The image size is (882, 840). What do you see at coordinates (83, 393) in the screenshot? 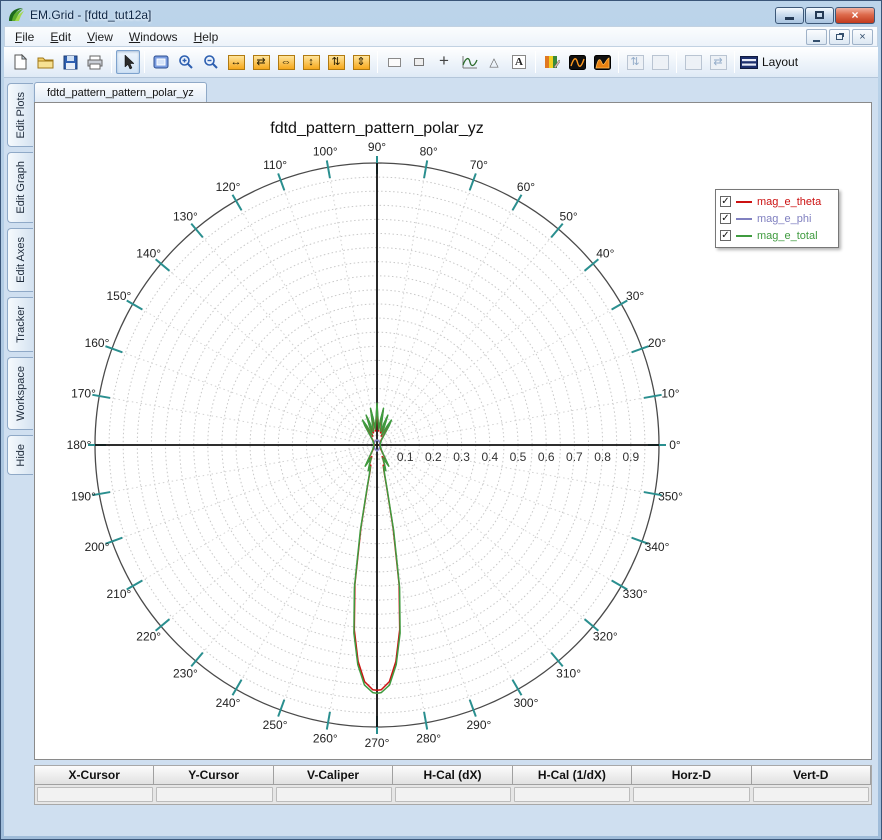
I see `svg-text: 170°` at bounding box center [83, 393].